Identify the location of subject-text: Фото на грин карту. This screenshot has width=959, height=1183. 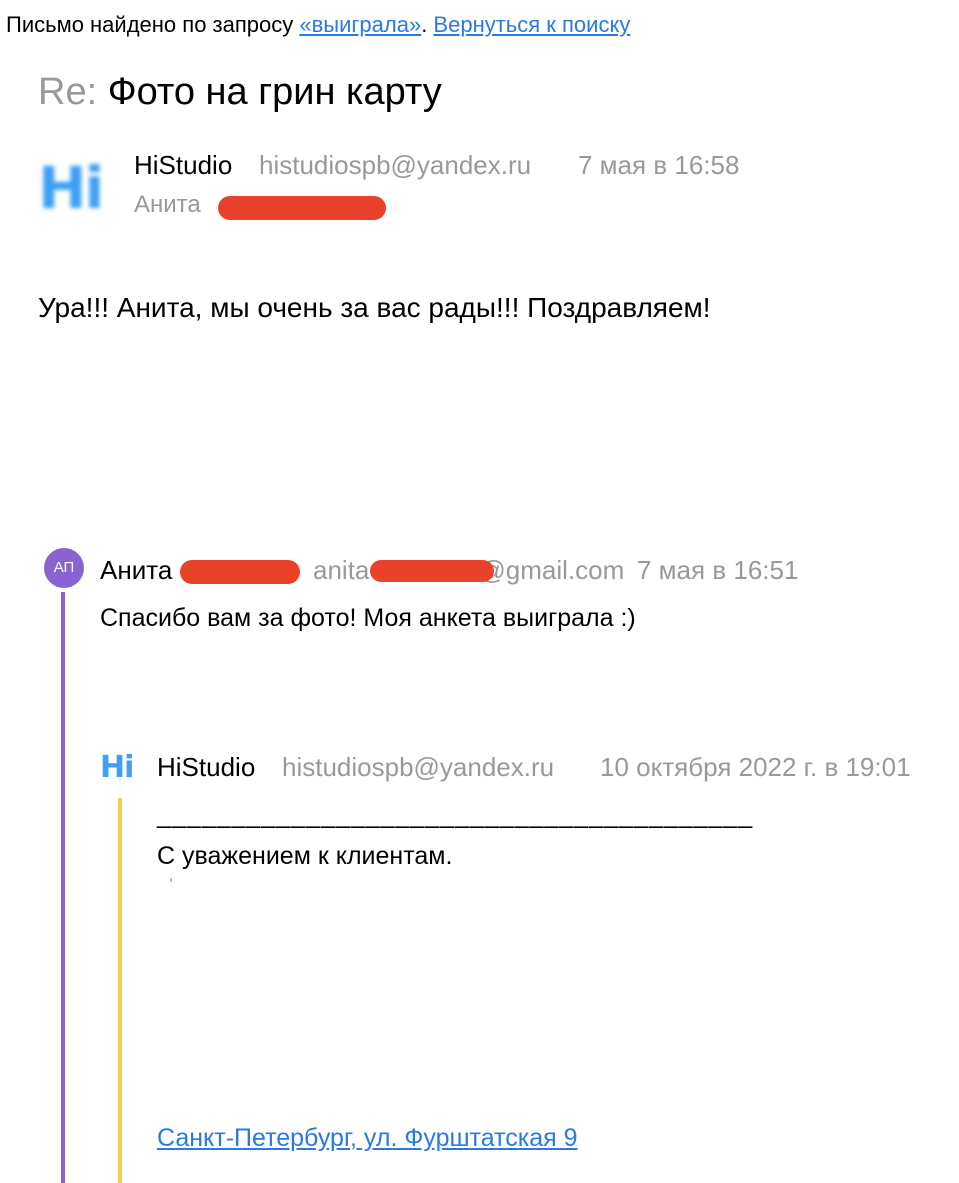
(274, 92).